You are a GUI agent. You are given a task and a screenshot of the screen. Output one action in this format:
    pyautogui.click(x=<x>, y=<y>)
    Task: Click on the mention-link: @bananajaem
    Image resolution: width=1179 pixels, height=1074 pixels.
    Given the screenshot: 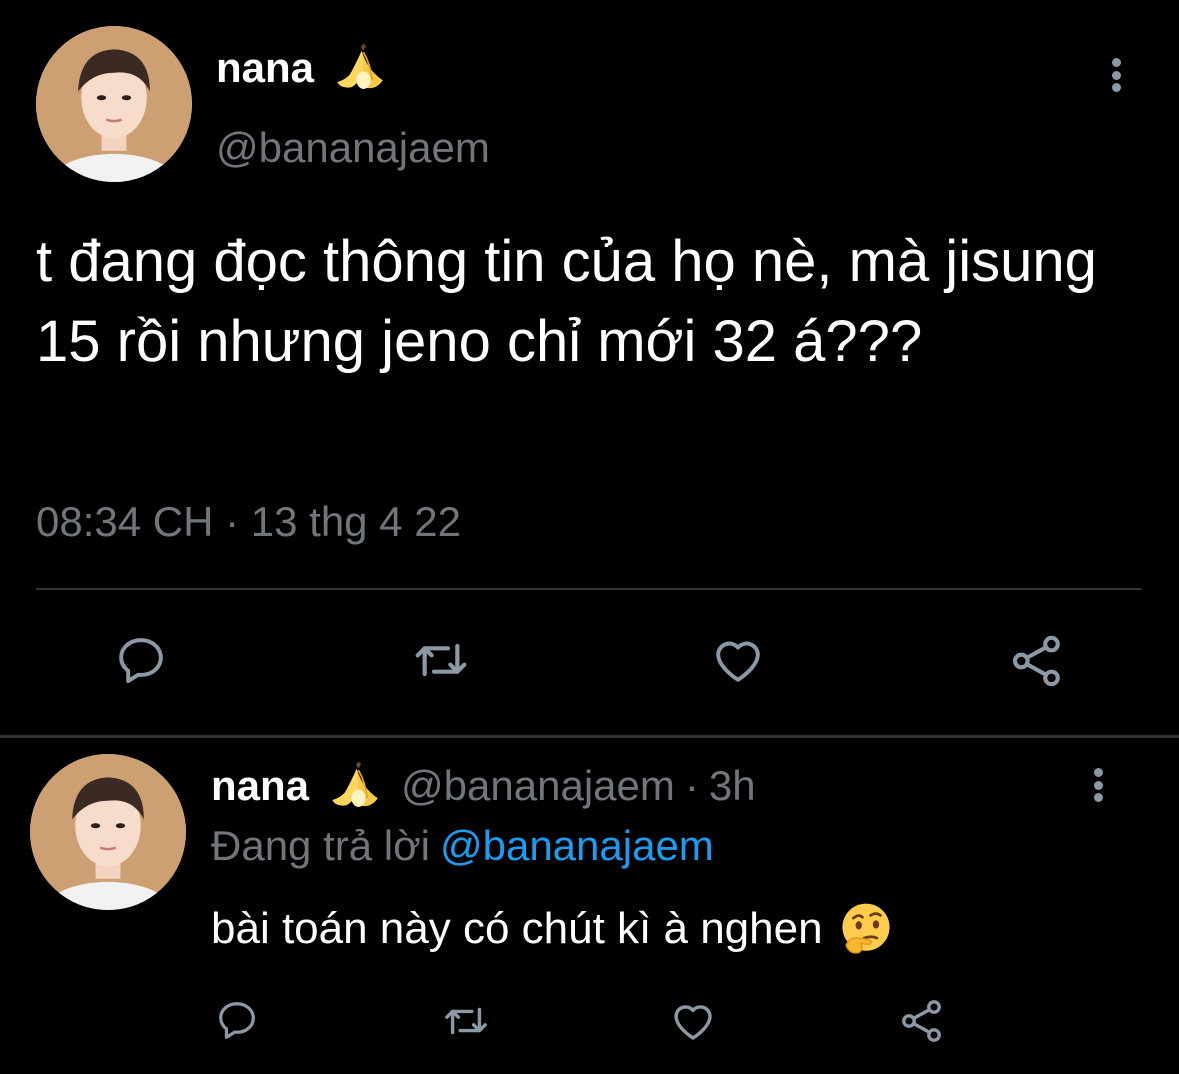 What is the action you would take?
    pyautogui.click(x=577, y=845)
    